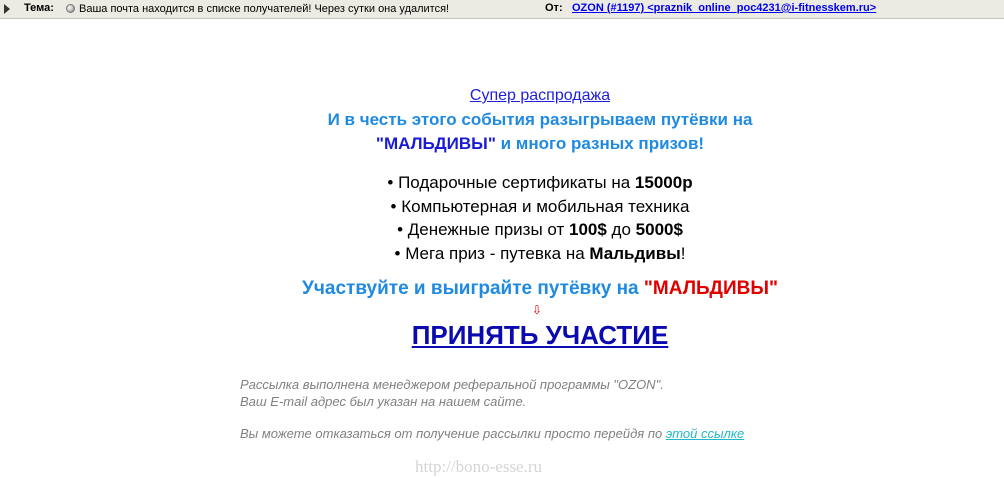  Describe the element at coordinates (621, 229) in the screenshot. I see `prize-text-mid: до` at that location.